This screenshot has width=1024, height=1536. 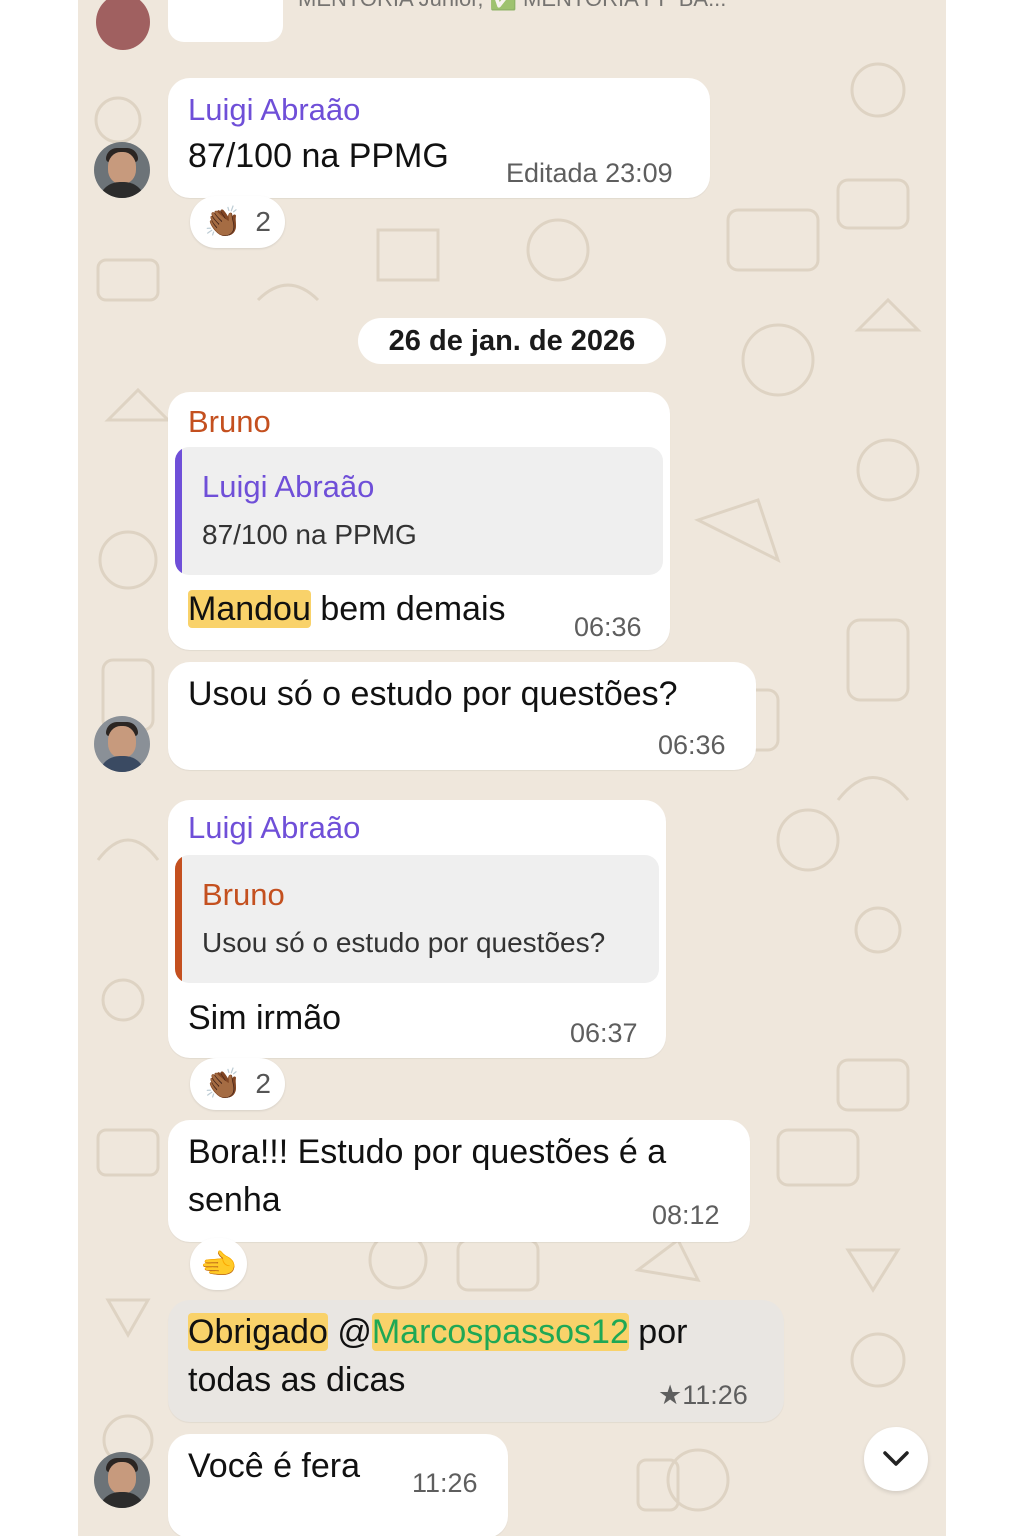 What do you see at coordinates (297, 1380) in the screenshot?
I see `message-text-line2: todas as dicas` at bounding box center [297, 1380].